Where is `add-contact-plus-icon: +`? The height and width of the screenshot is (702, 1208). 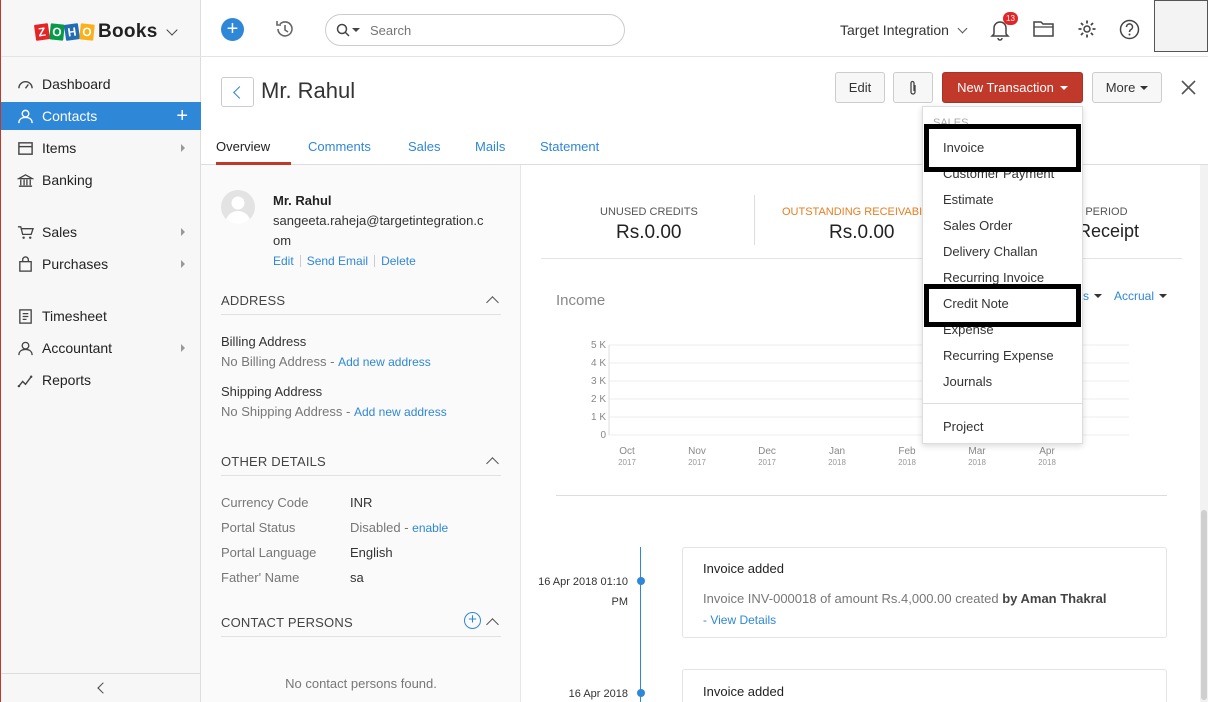 add-contact-plus-icon: + is located at coordinates (182, 116).